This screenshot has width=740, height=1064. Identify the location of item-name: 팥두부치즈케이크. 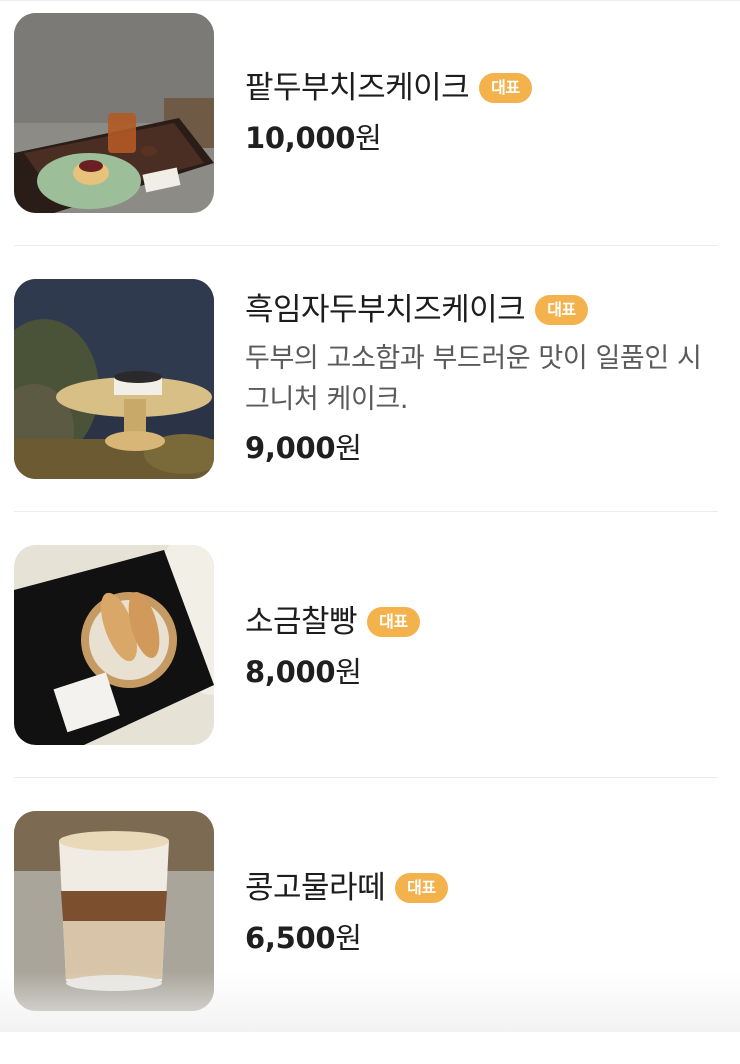
(357, 88).